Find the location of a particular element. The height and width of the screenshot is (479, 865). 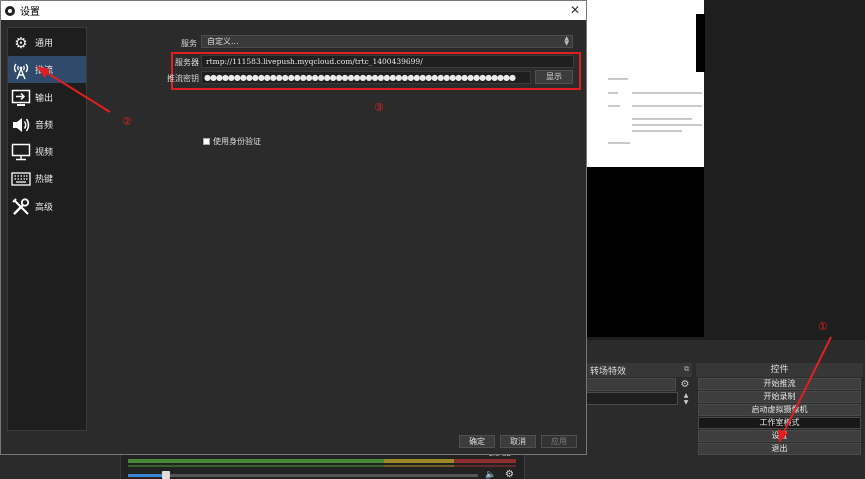

sidebar-item-stream: 推流 is located at coordinates (47, 69).